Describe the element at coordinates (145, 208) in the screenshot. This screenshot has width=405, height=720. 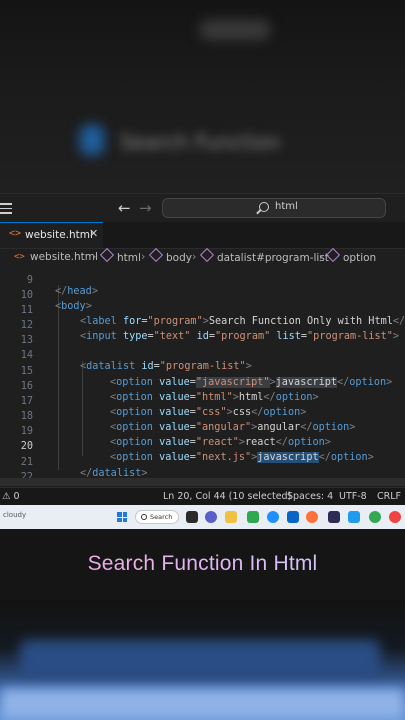
I see `forward-arrow-icon: →` at that location.